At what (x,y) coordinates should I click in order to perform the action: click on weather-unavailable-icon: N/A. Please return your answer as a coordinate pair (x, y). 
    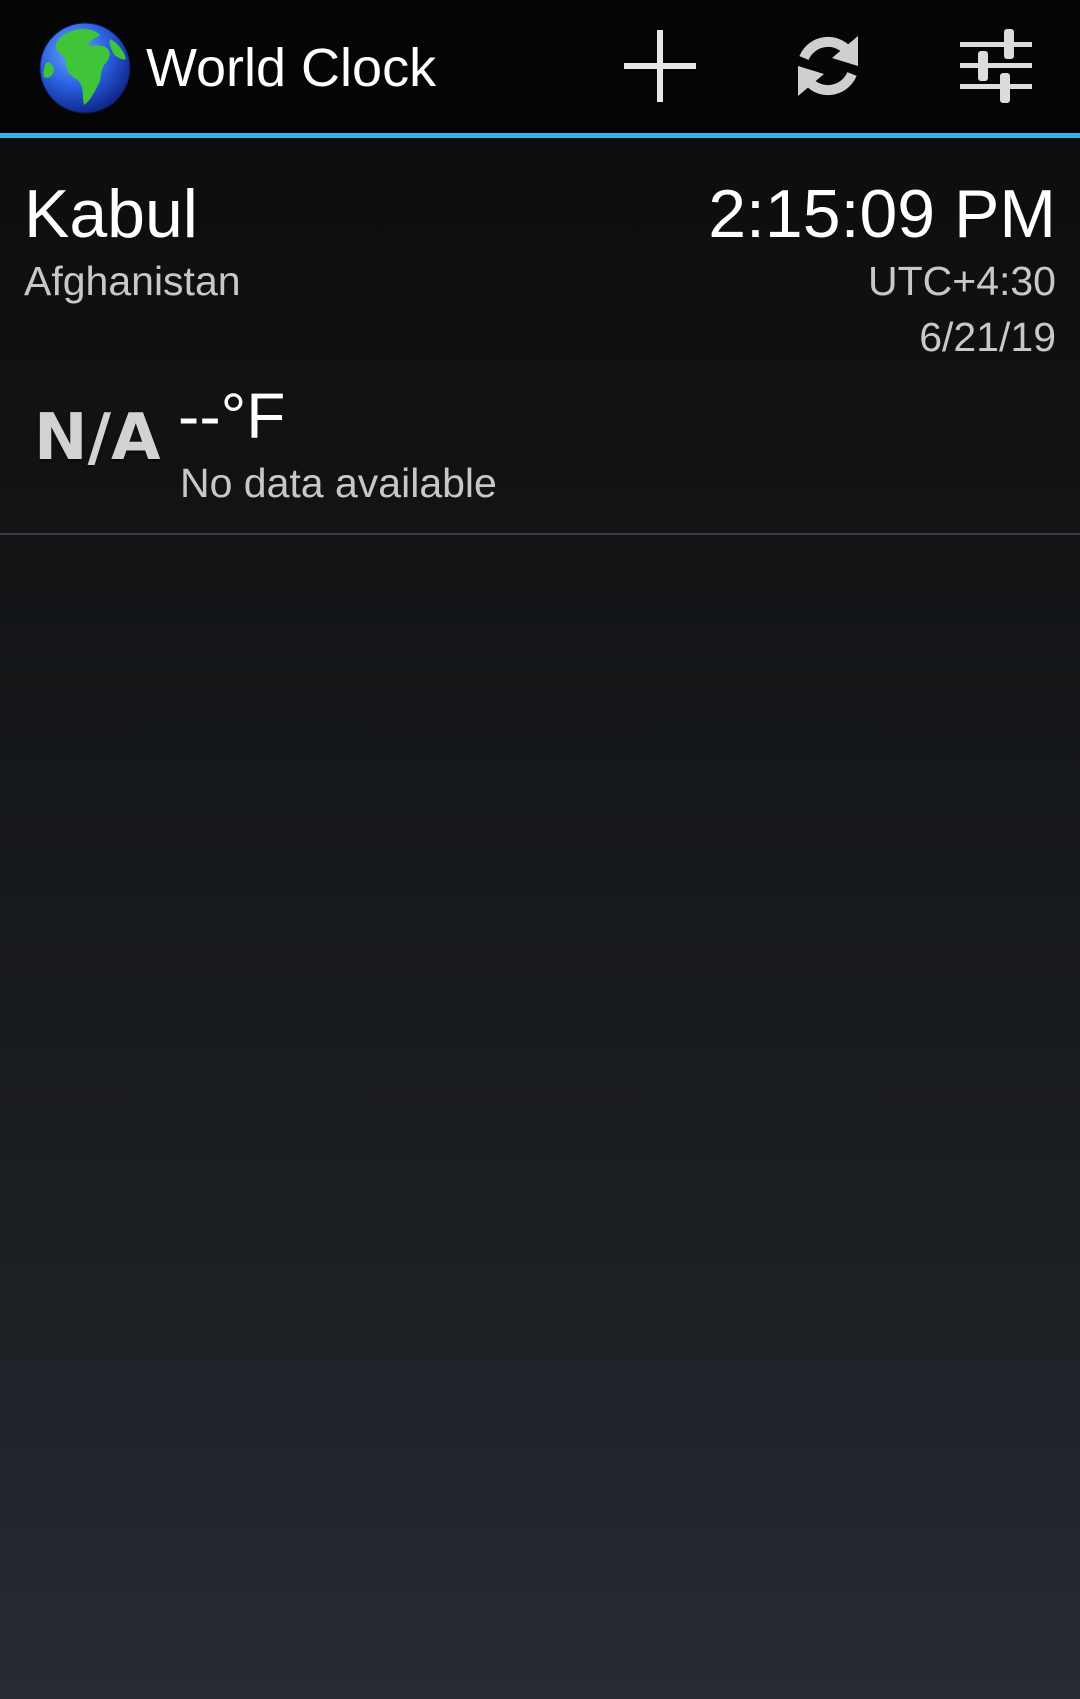
    Looking at the image, I should click on (97, 438).